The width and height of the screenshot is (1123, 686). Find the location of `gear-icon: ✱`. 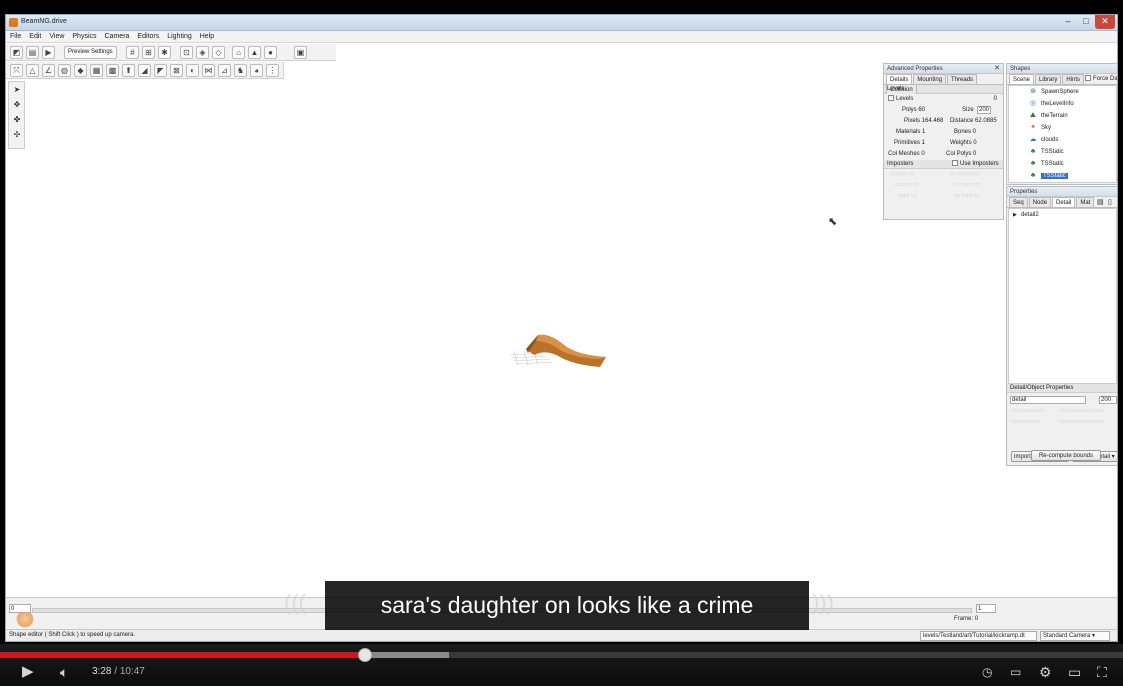

gear-icon: ✱ is located at coordinates (164, 52).